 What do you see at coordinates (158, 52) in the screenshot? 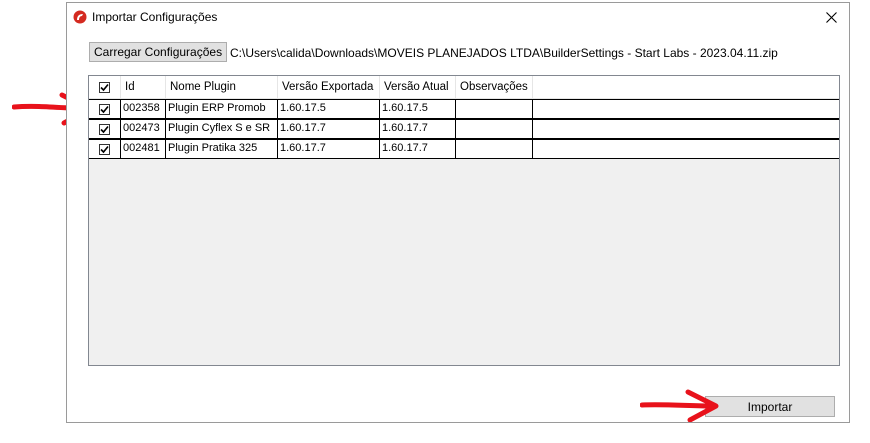
I see `load-settings-button: Carregar Configurações` at bounding box center [158, 52].